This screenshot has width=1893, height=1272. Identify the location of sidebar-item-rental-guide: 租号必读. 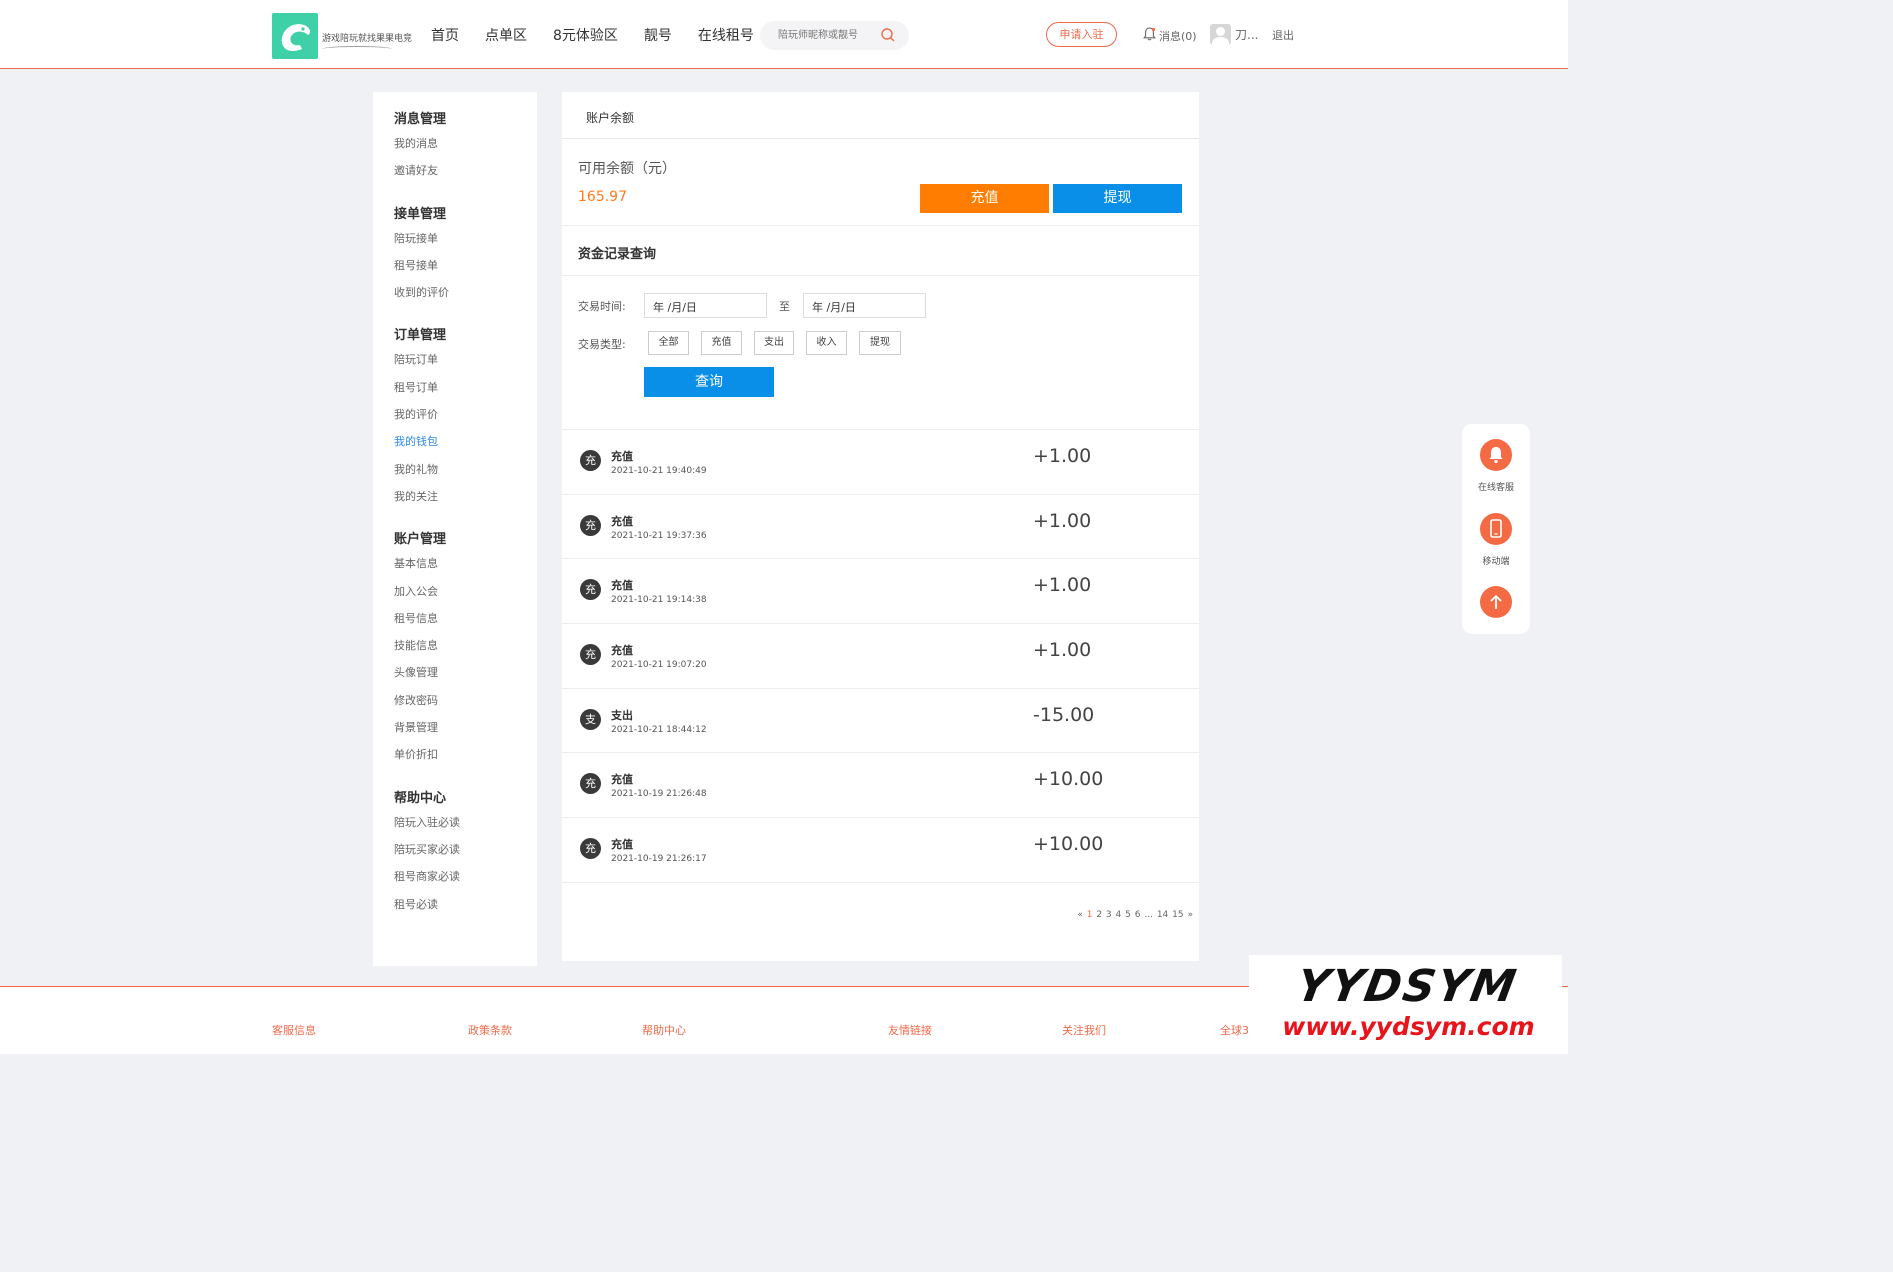
(465, 910).